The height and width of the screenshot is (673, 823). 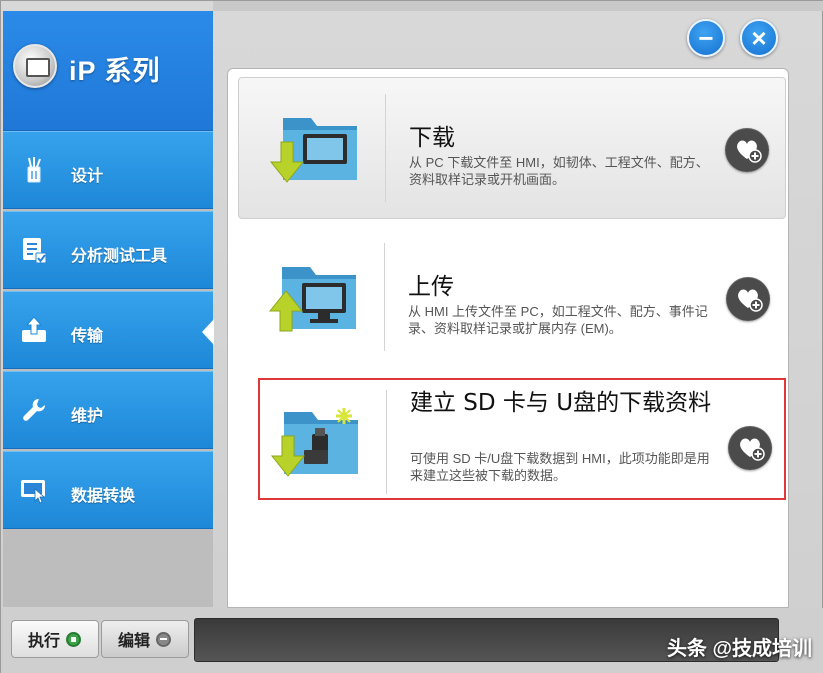 I want to click on edit-status-icon, so click(x=164, y=639).